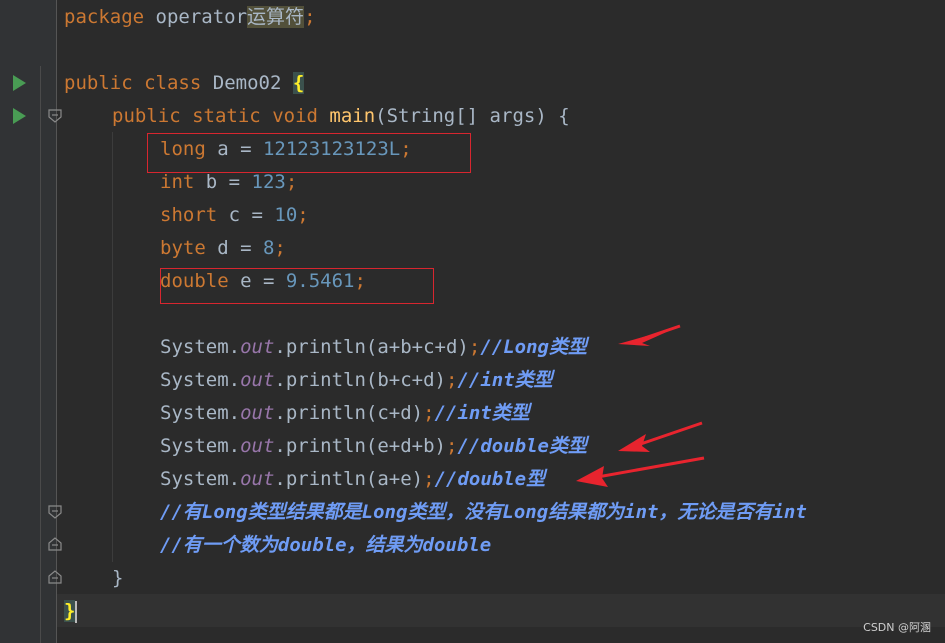  Describe the element at coordinates (897, 627) in the screenshot. I see `watermark: CSDN @阿溷` at that location.